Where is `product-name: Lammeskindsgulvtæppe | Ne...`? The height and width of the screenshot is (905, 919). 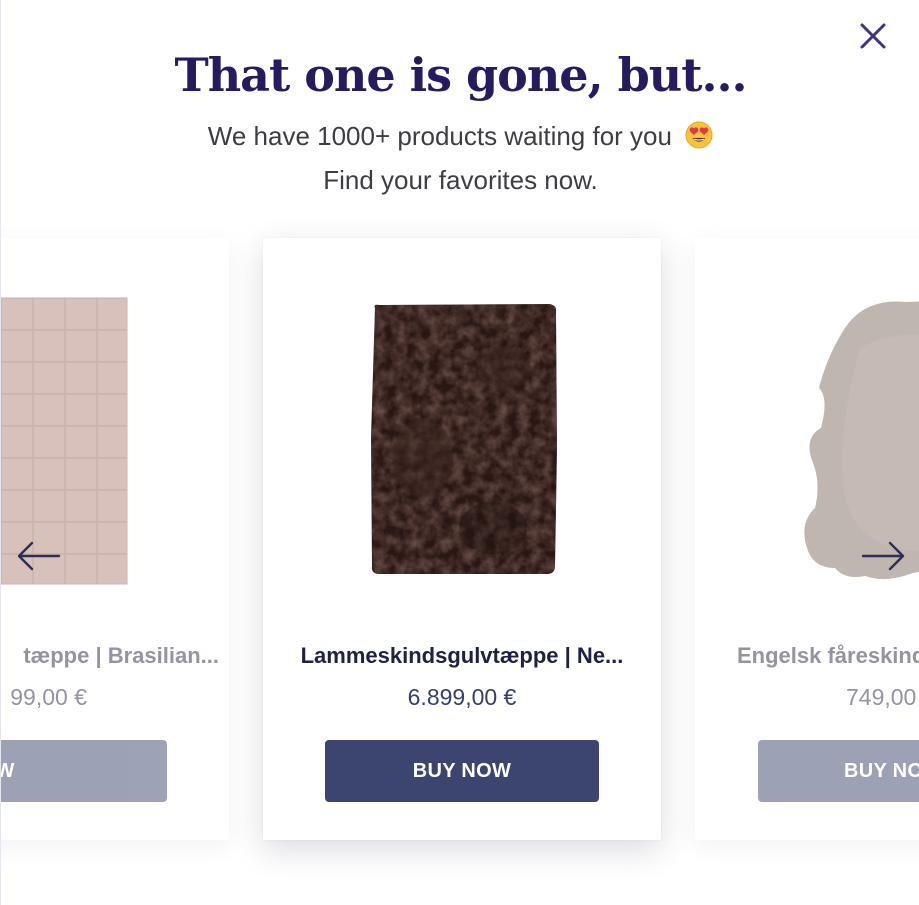 product-name: Lammeskindsgulvtæppe | Ne... is located at coordinates (462, 656).